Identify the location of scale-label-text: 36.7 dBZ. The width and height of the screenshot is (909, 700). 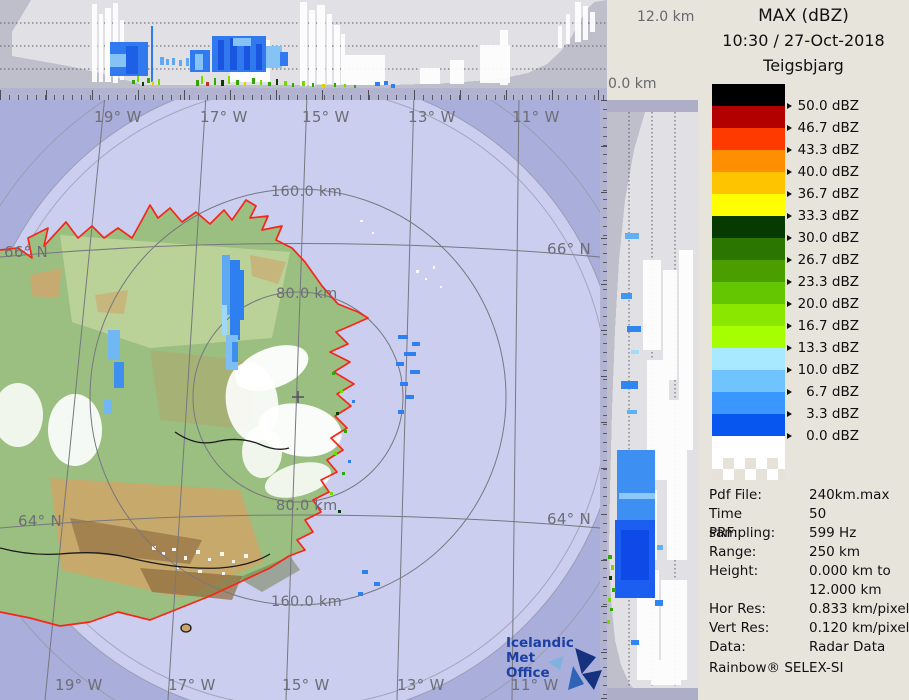
(828, 194).